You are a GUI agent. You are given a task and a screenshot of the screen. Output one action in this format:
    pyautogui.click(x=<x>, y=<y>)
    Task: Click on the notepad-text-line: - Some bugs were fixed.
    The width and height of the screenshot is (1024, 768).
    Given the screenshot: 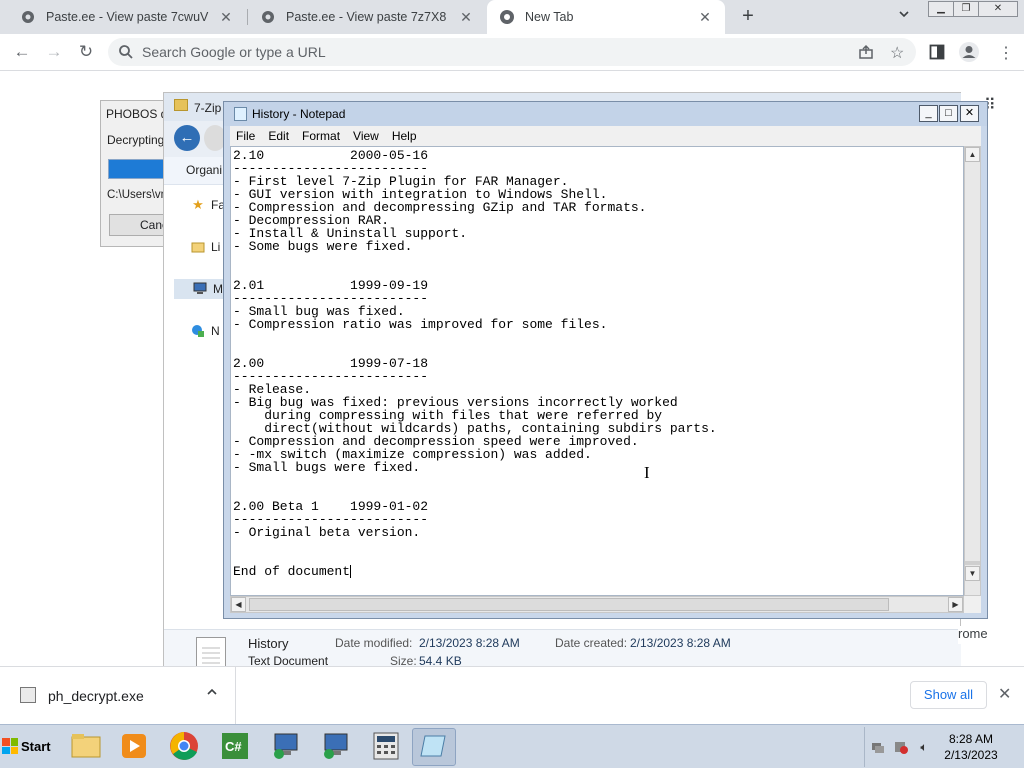 What is the action you would take?
    pyautogui.click(x=323, y=246)
    